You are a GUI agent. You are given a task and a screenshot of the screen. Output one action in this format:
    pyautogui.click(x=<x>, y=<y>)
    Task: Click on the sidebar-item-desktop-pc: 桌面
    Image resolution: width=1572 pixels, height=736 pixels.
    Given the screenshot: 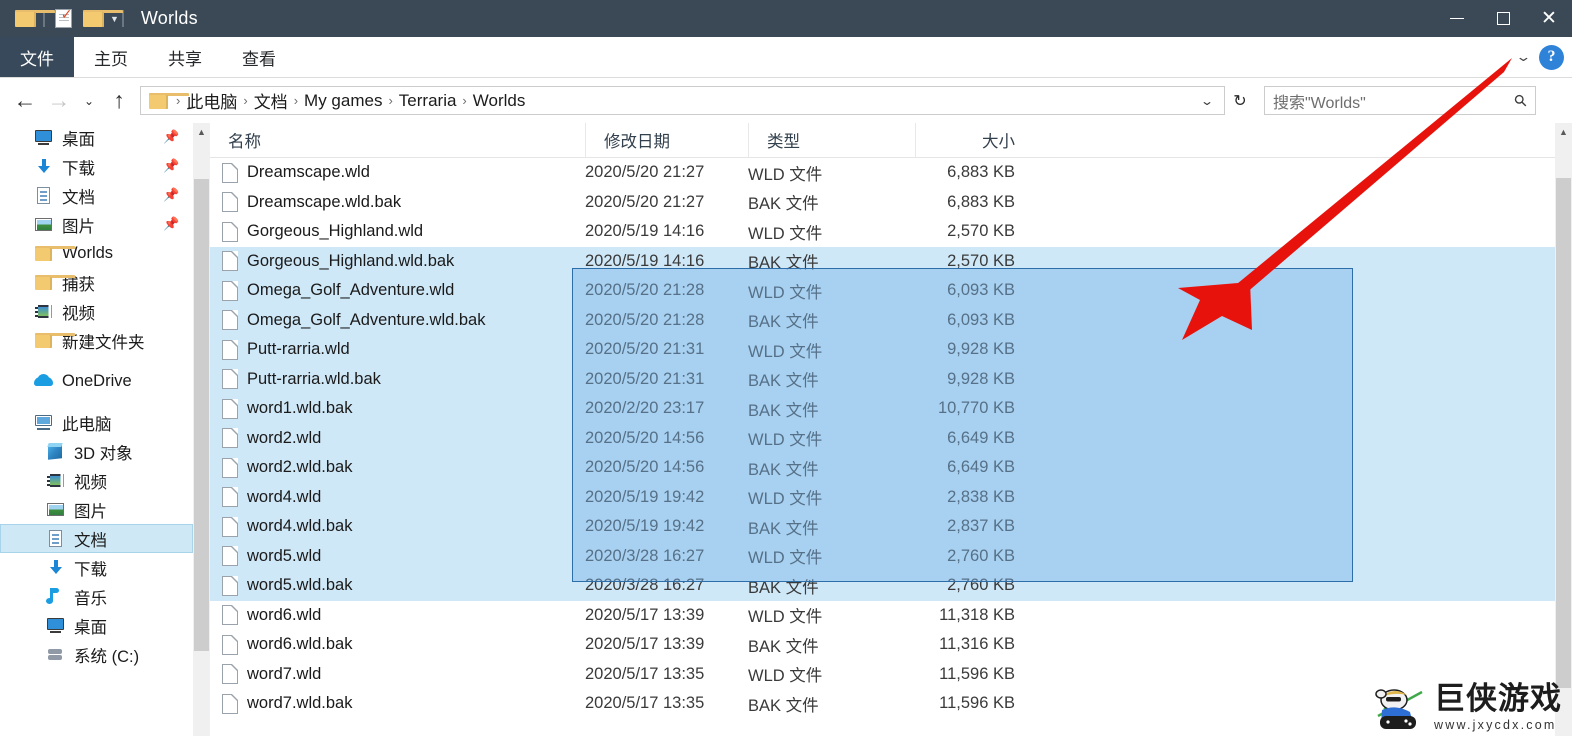 What is the action you would take?
    pyautogui.click(x=96, y=625)
    